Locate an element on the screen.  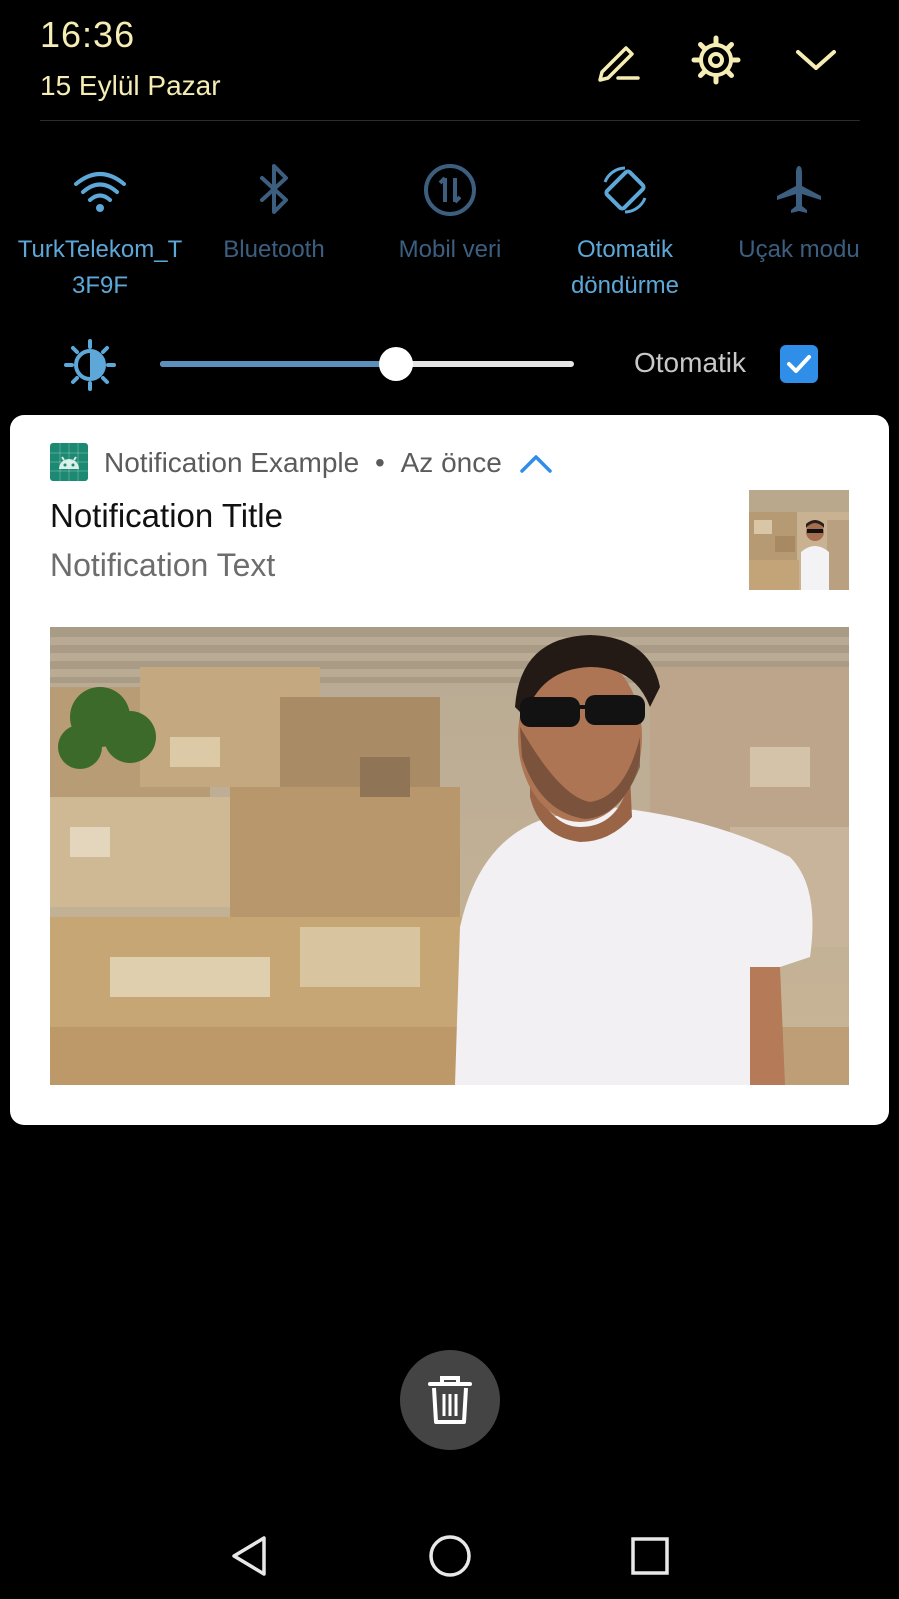
trash-icon is located at coordinates (450, 1400).